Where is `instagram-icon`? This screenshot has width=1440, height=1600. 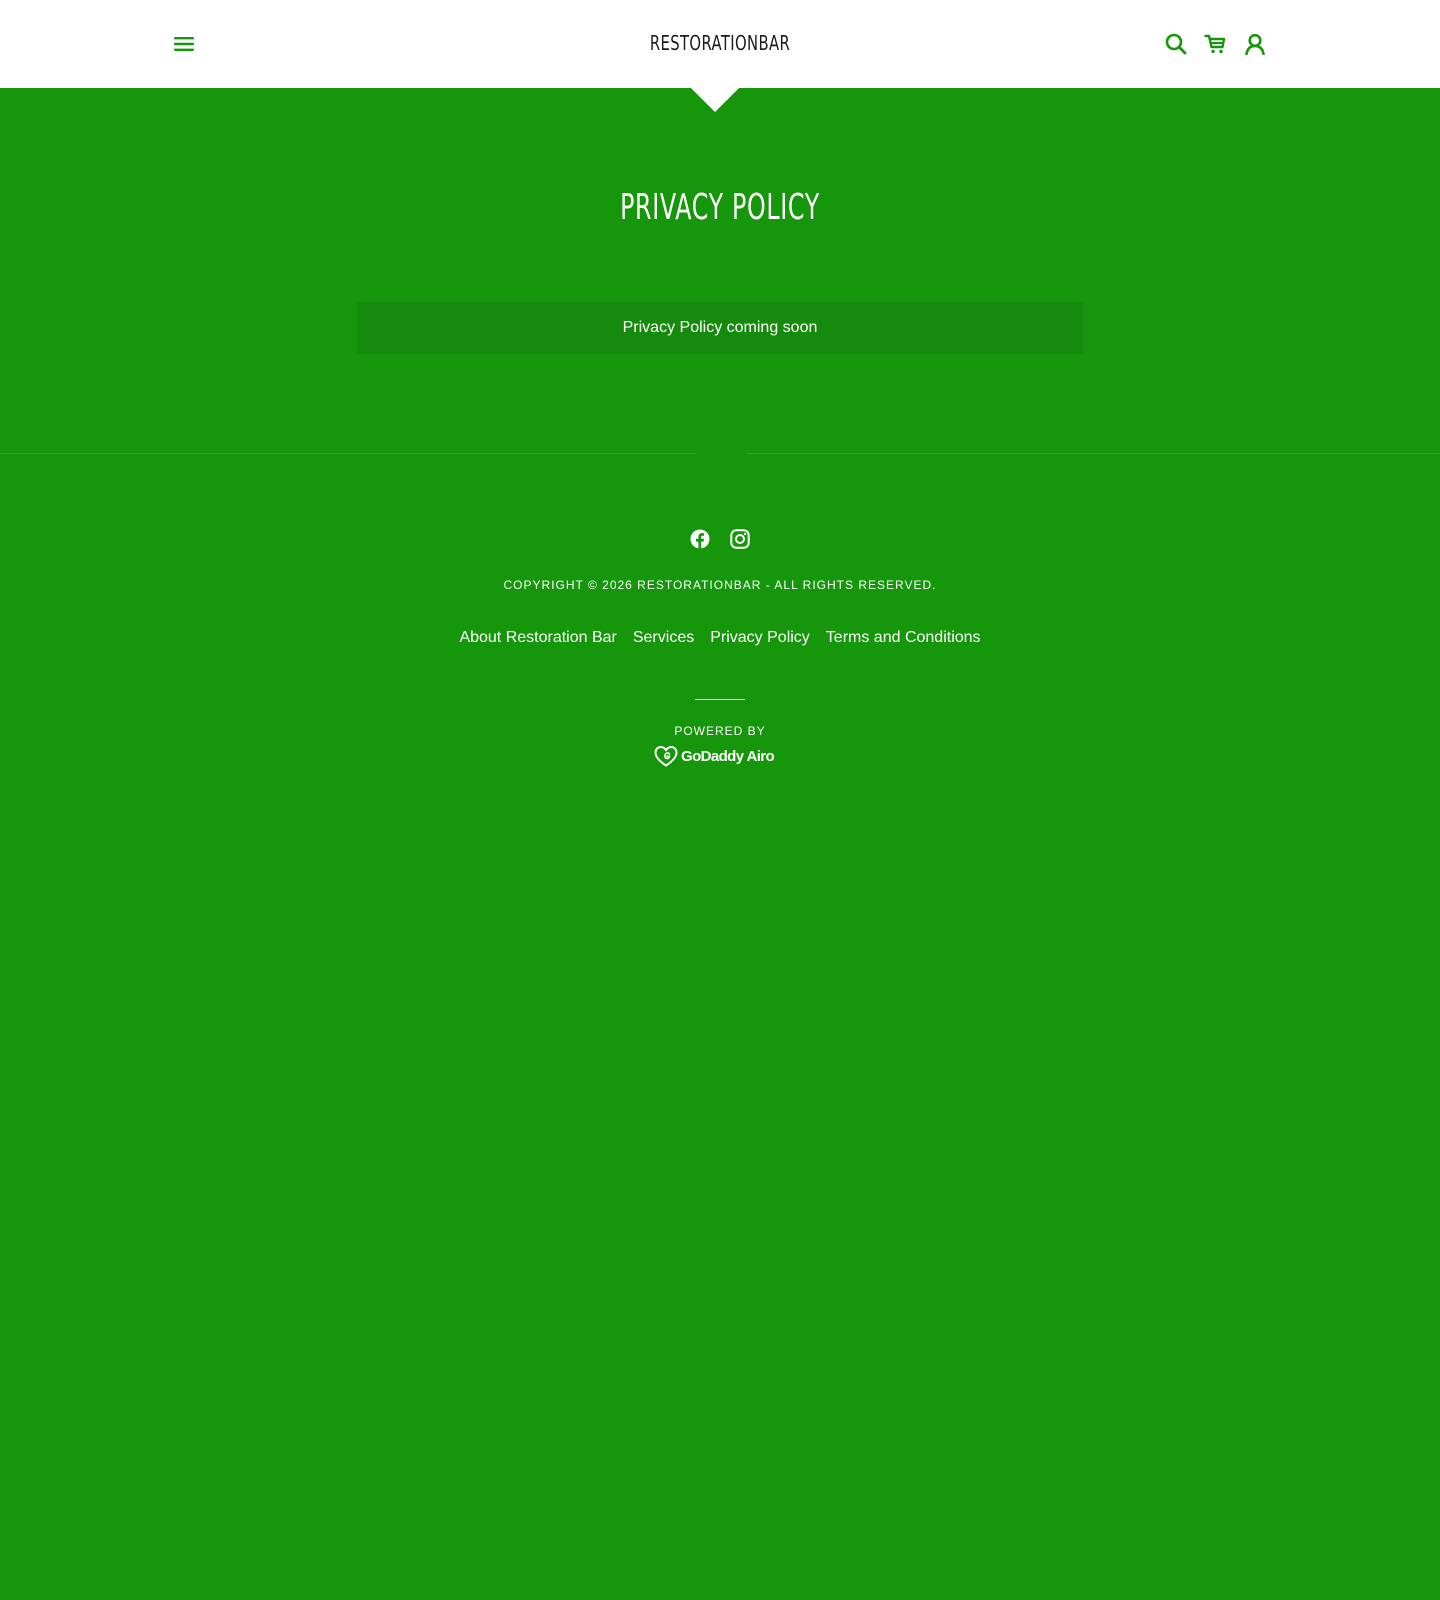 instagram-icon is located at coordinates (740, 539).